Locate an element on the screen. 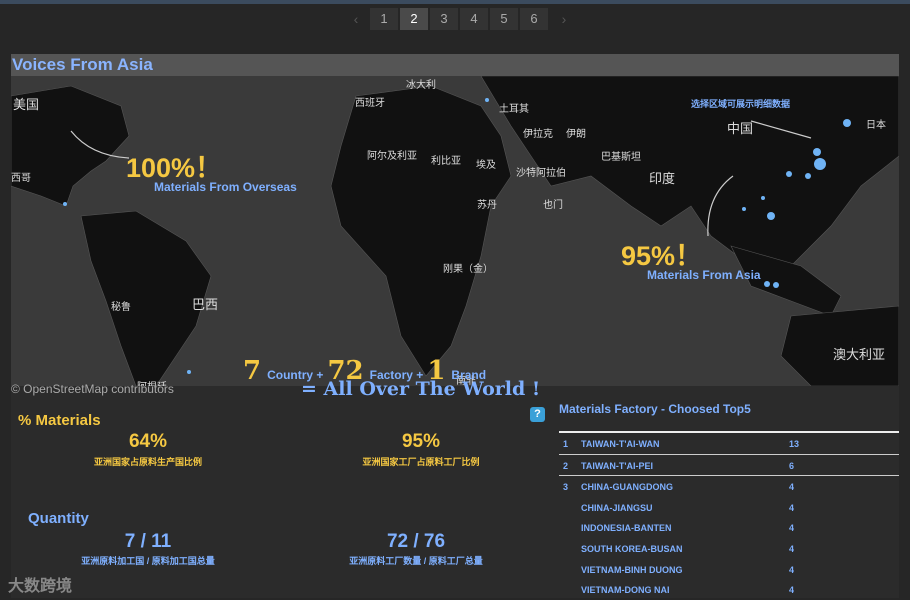 Image resolution: width=910 pixels, height=600 pixels. select-region-tip: 选择区域可展示明细数据 is located at coordinates (741, 104).